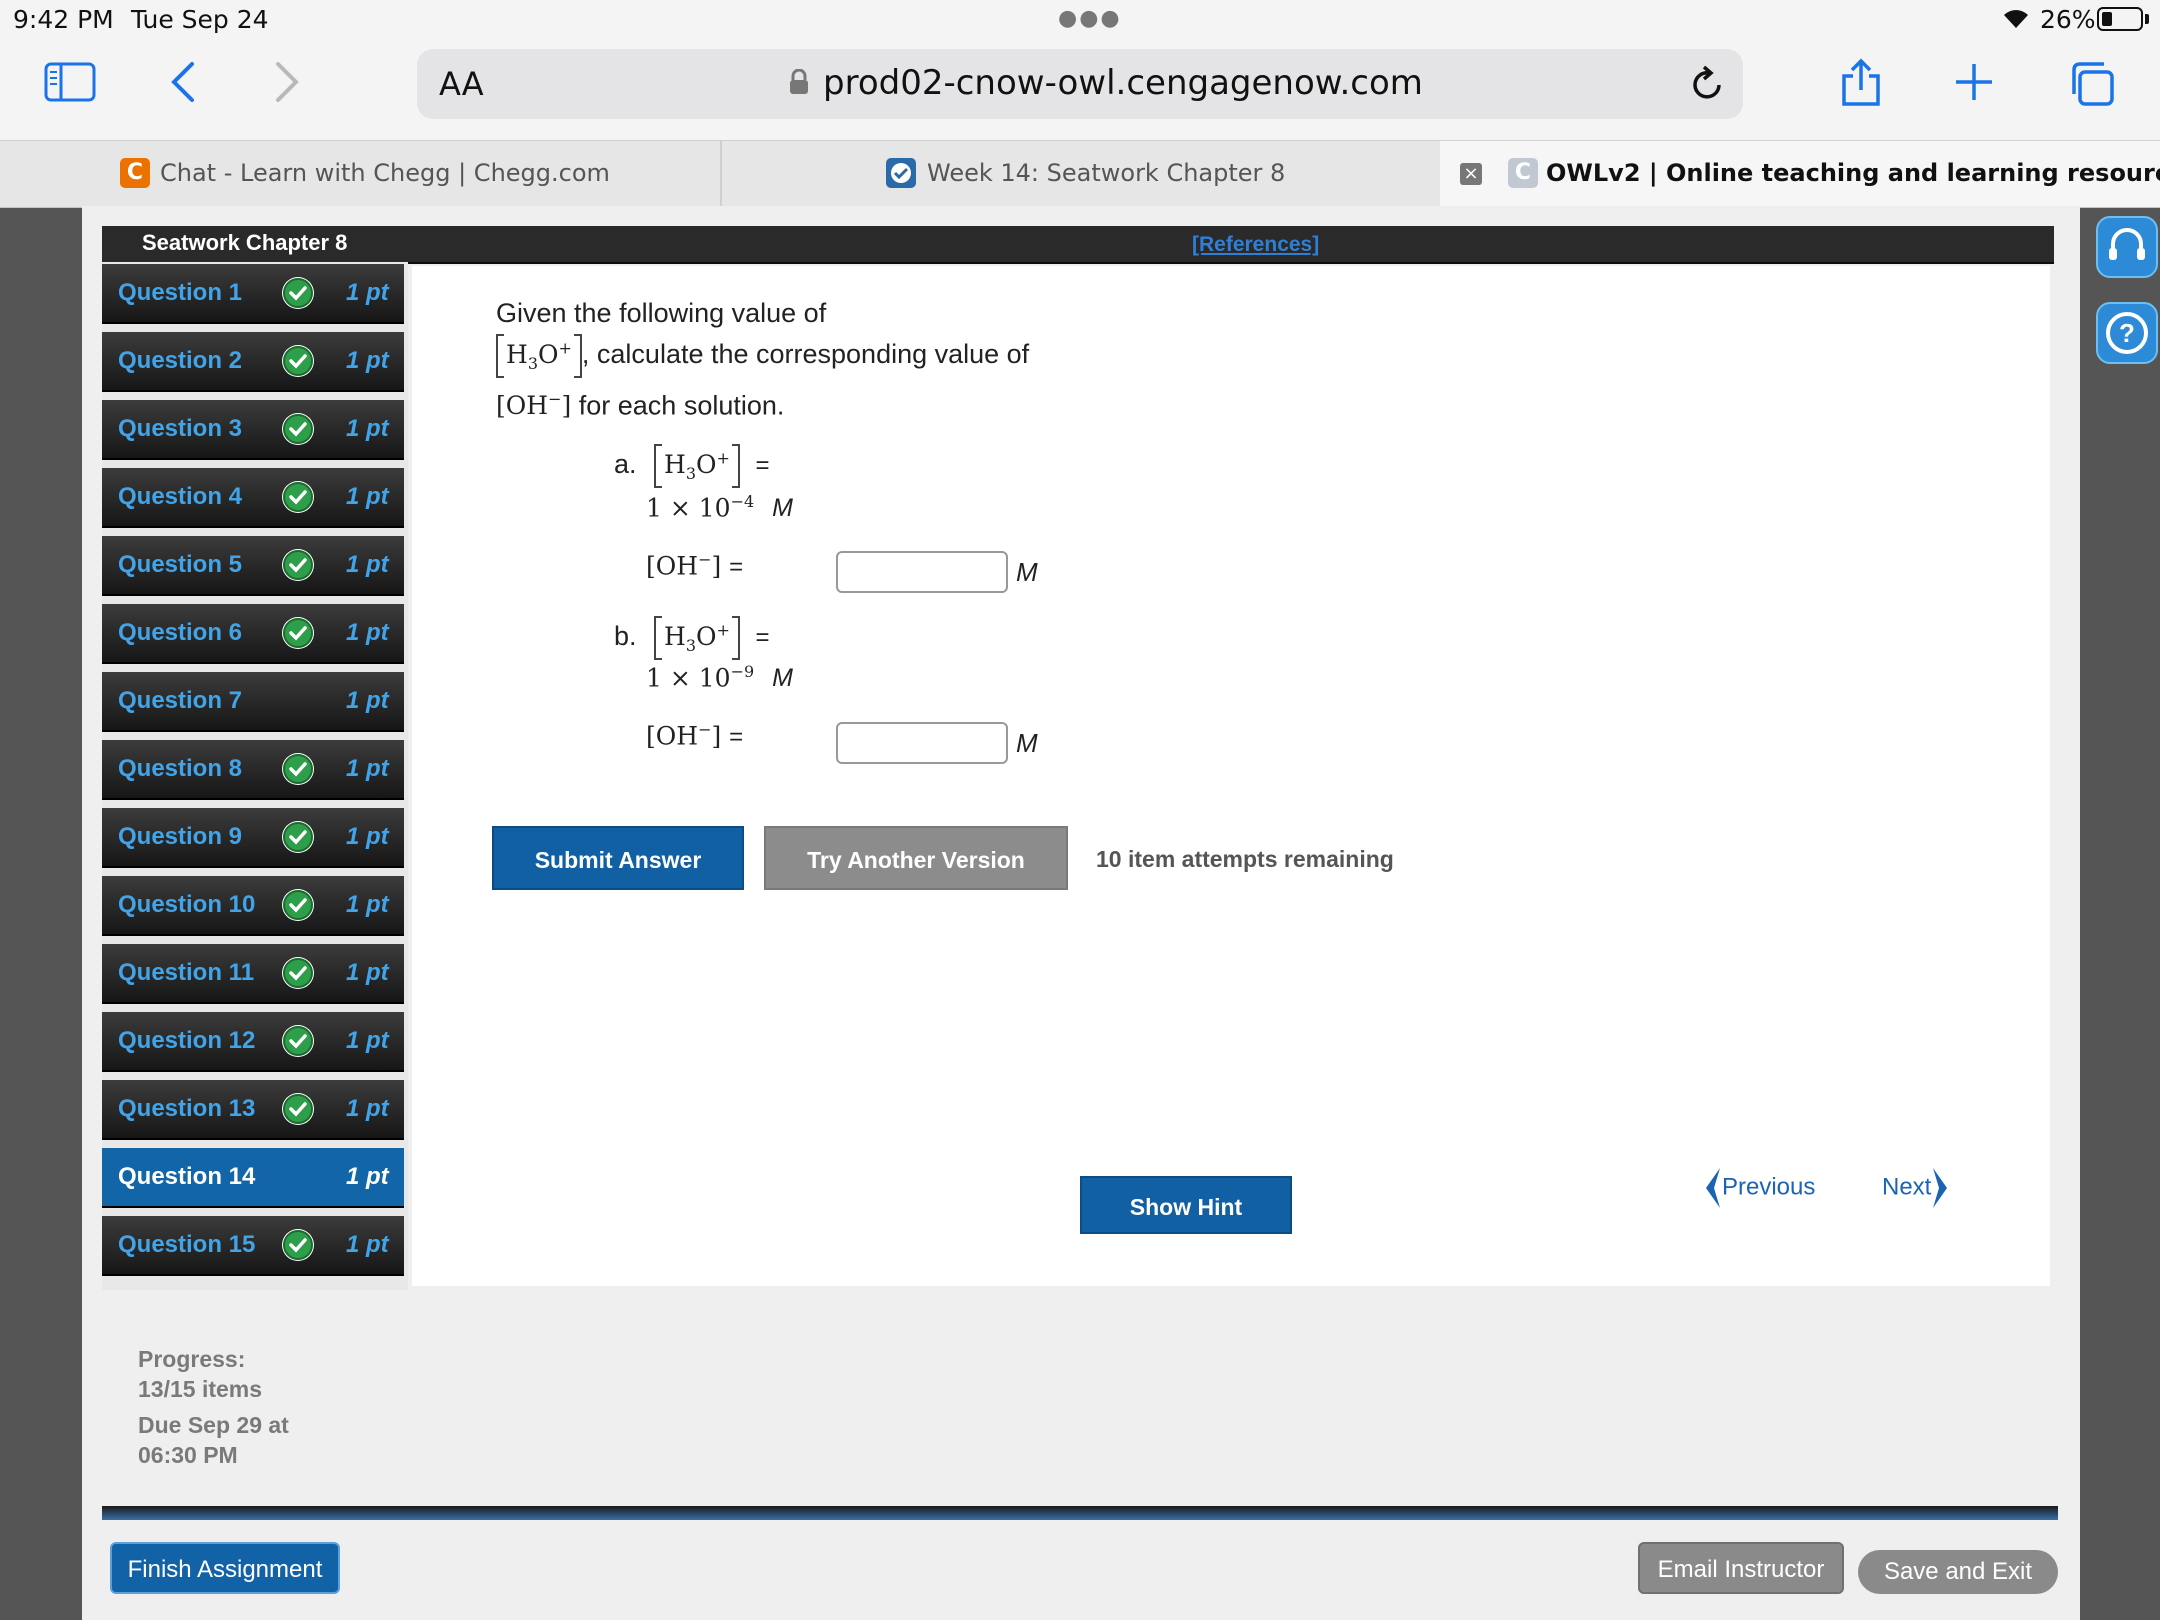  I want to click on question-label: Question 2, so click(180, 360).